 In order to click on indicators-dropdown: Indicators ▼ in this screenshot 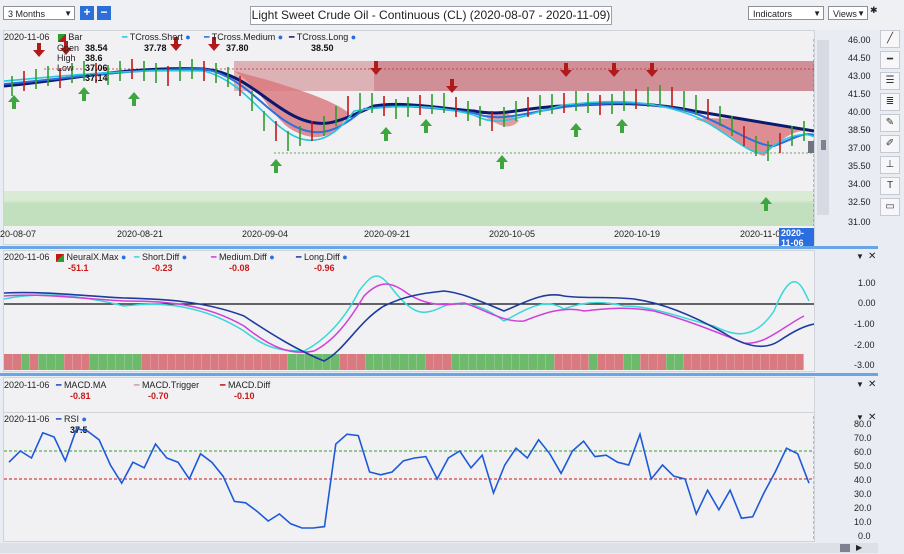, I will do `click(786, 13)`.